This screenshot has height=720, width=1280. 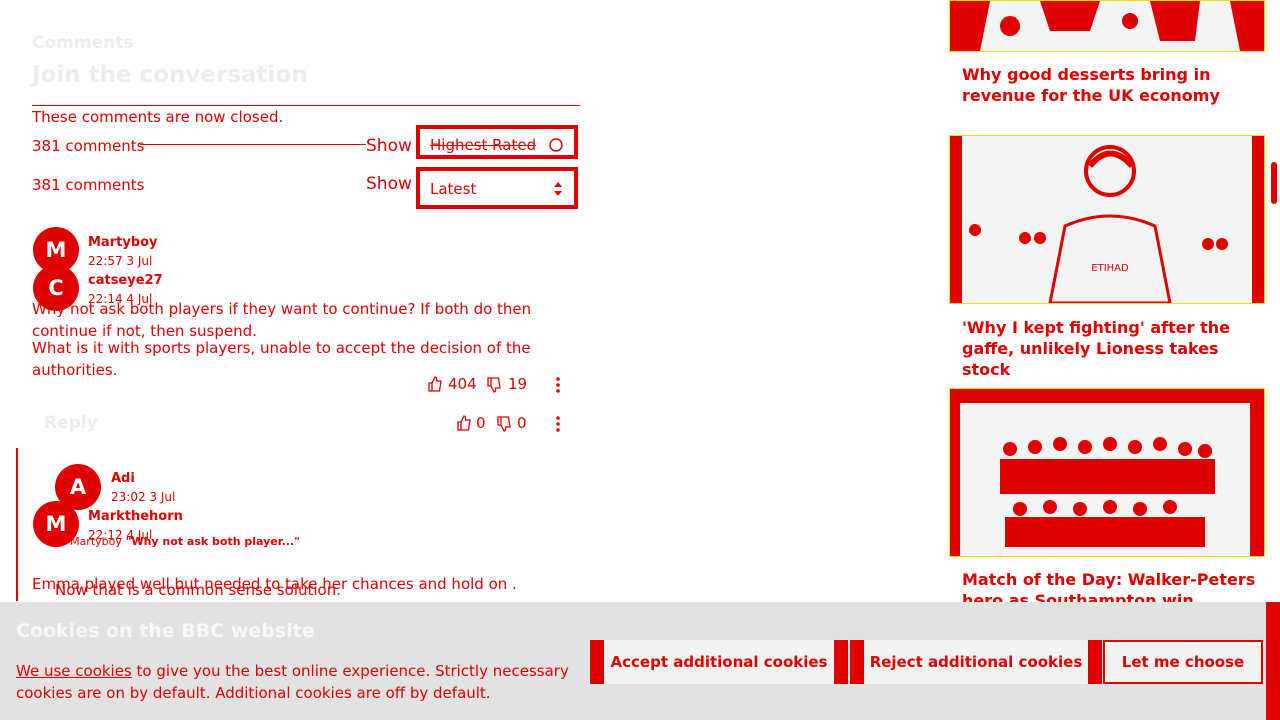 I want to click on cookie-link: We use cookies, so click(x=74, y=671).